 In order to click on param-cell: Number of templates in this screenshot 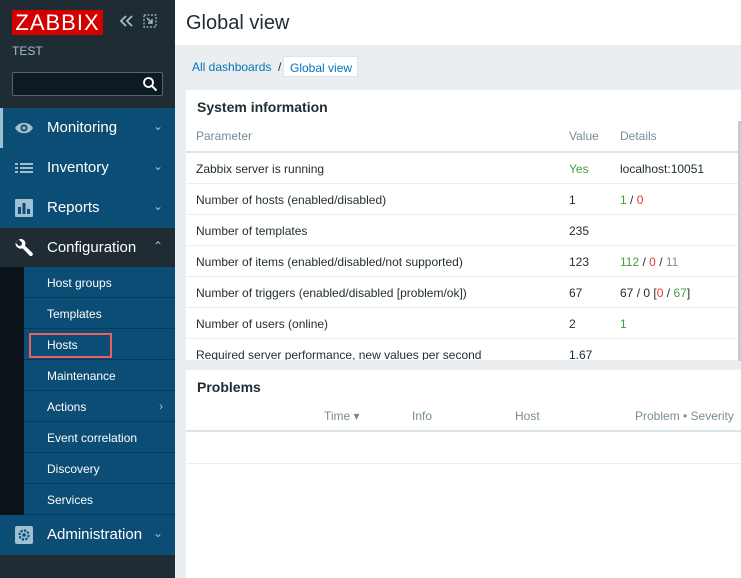, I will do `click(252, 231)`.